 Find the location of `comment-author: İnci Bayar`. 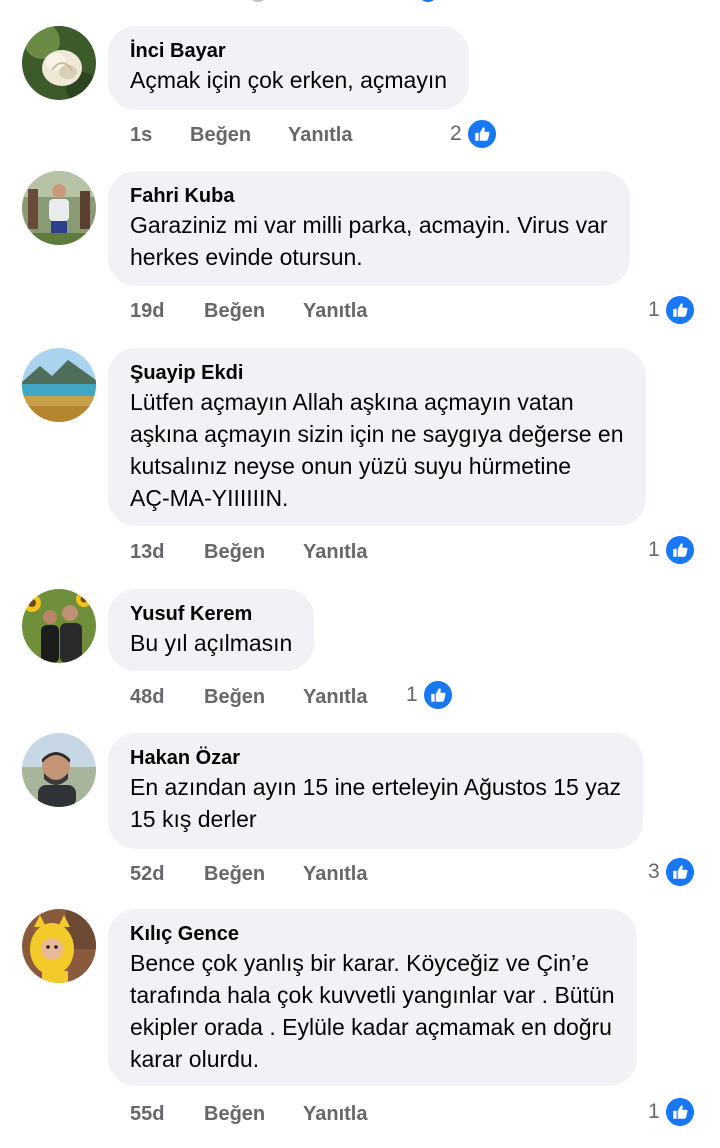

comment-author: İnci Bayar is located at coordinates (288, 51).